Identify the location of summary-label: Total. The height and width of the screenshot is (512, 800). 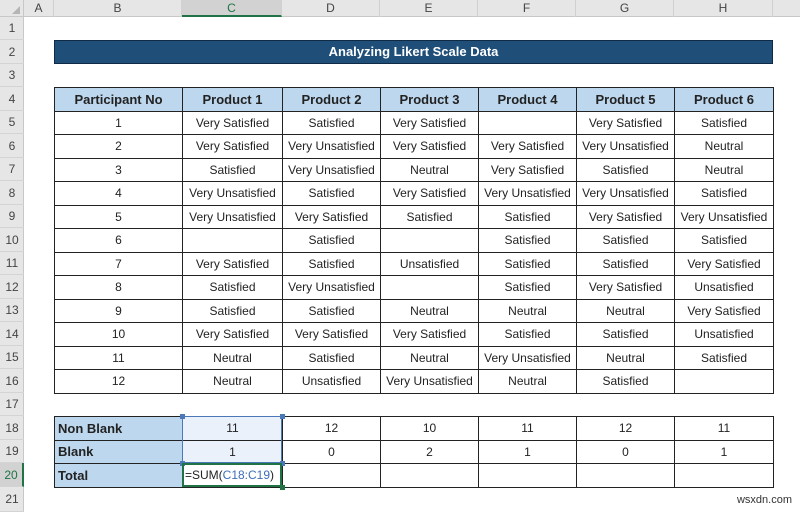
(118, 475).